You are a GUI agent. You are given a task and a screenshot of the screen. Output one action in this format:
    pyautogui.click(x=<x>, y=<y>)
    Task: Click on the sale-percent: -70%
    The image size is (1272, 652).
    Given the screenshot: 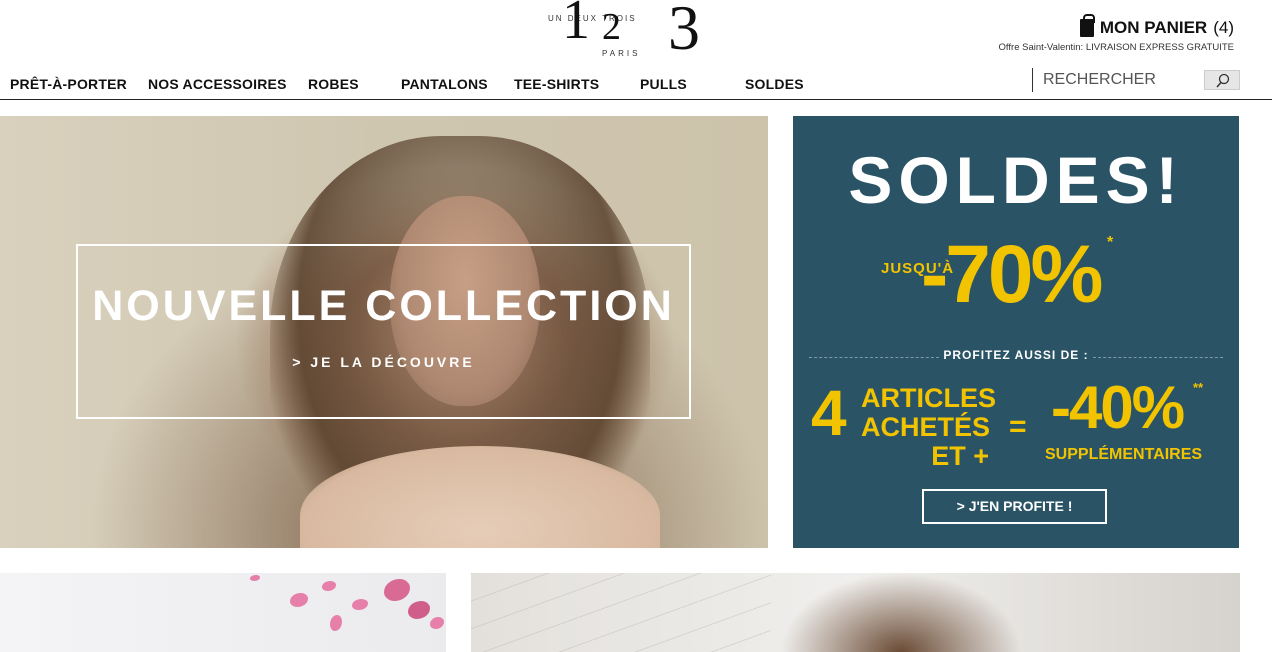 What is the action you would take?
    pyautogui.click(x=1012, y=274)
    